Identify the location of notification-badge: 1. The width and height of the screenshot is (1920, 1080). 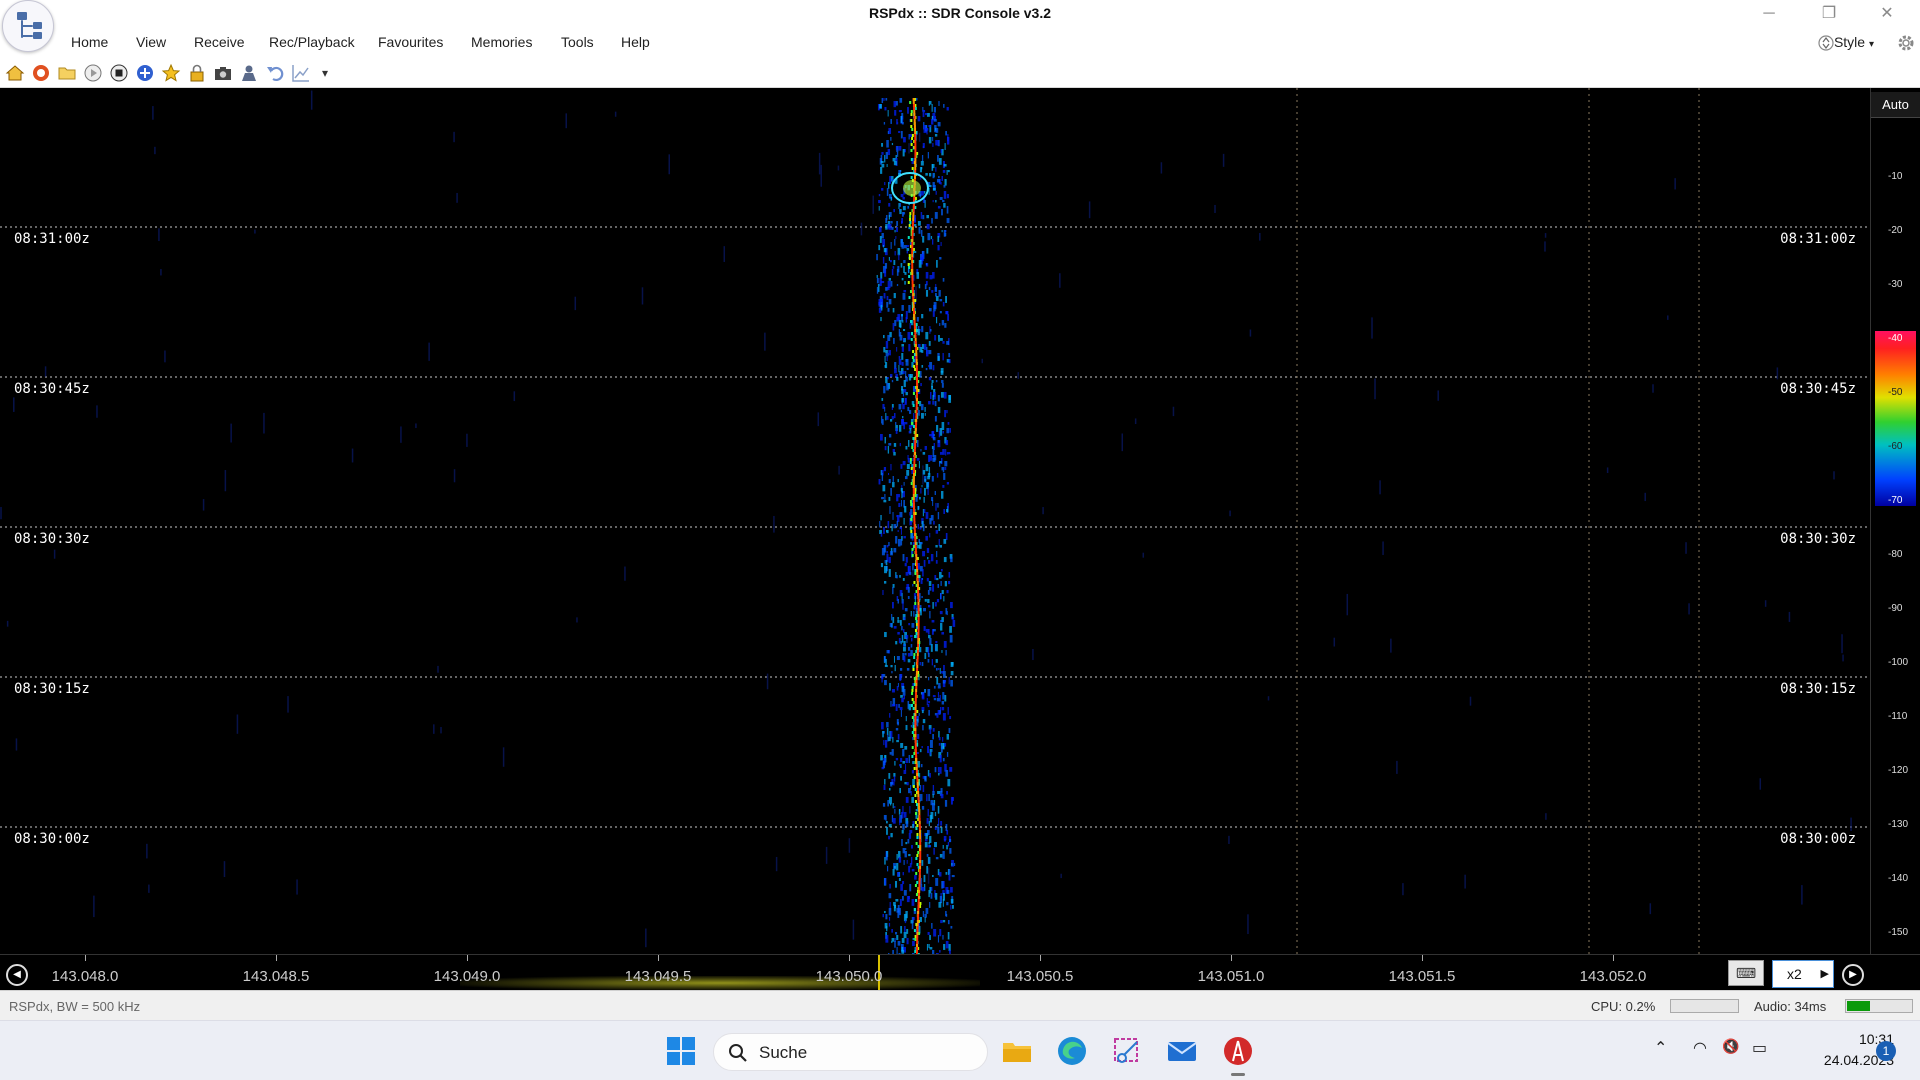
(1886, 1051).